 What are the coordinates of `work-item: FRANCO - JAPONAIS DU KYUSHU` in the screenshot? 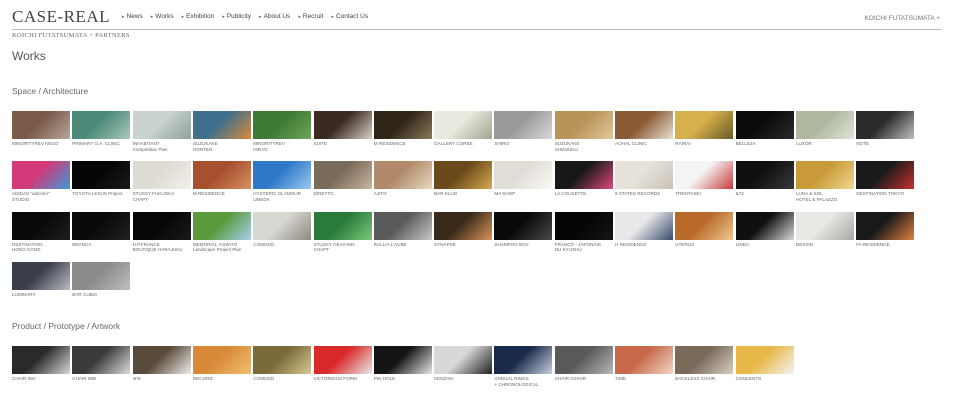 It's located at (583, 232).